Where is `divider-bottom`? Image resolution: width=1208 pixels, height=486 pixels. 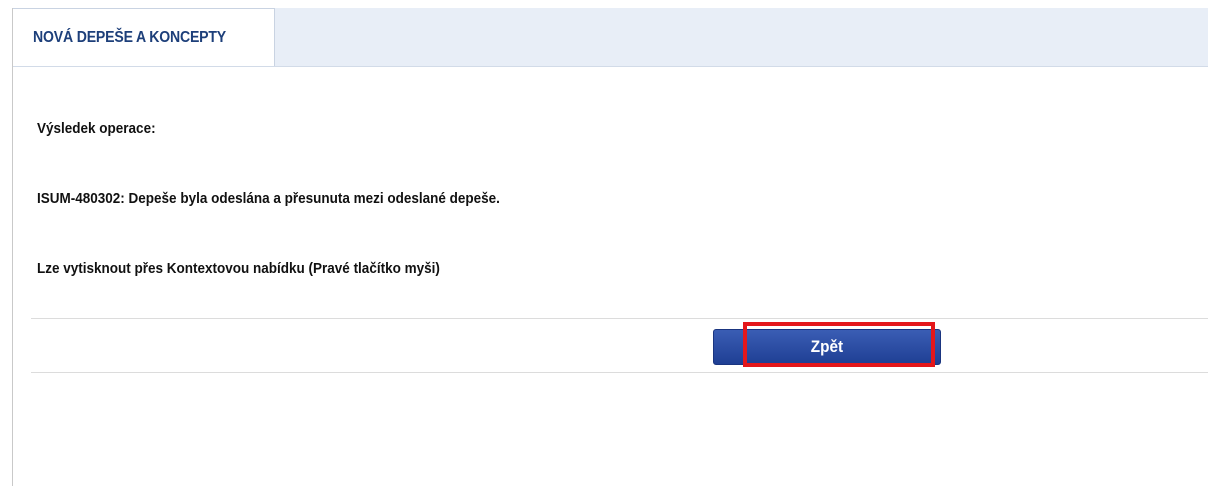
divider-bottom is located at coordinates (619, 372).